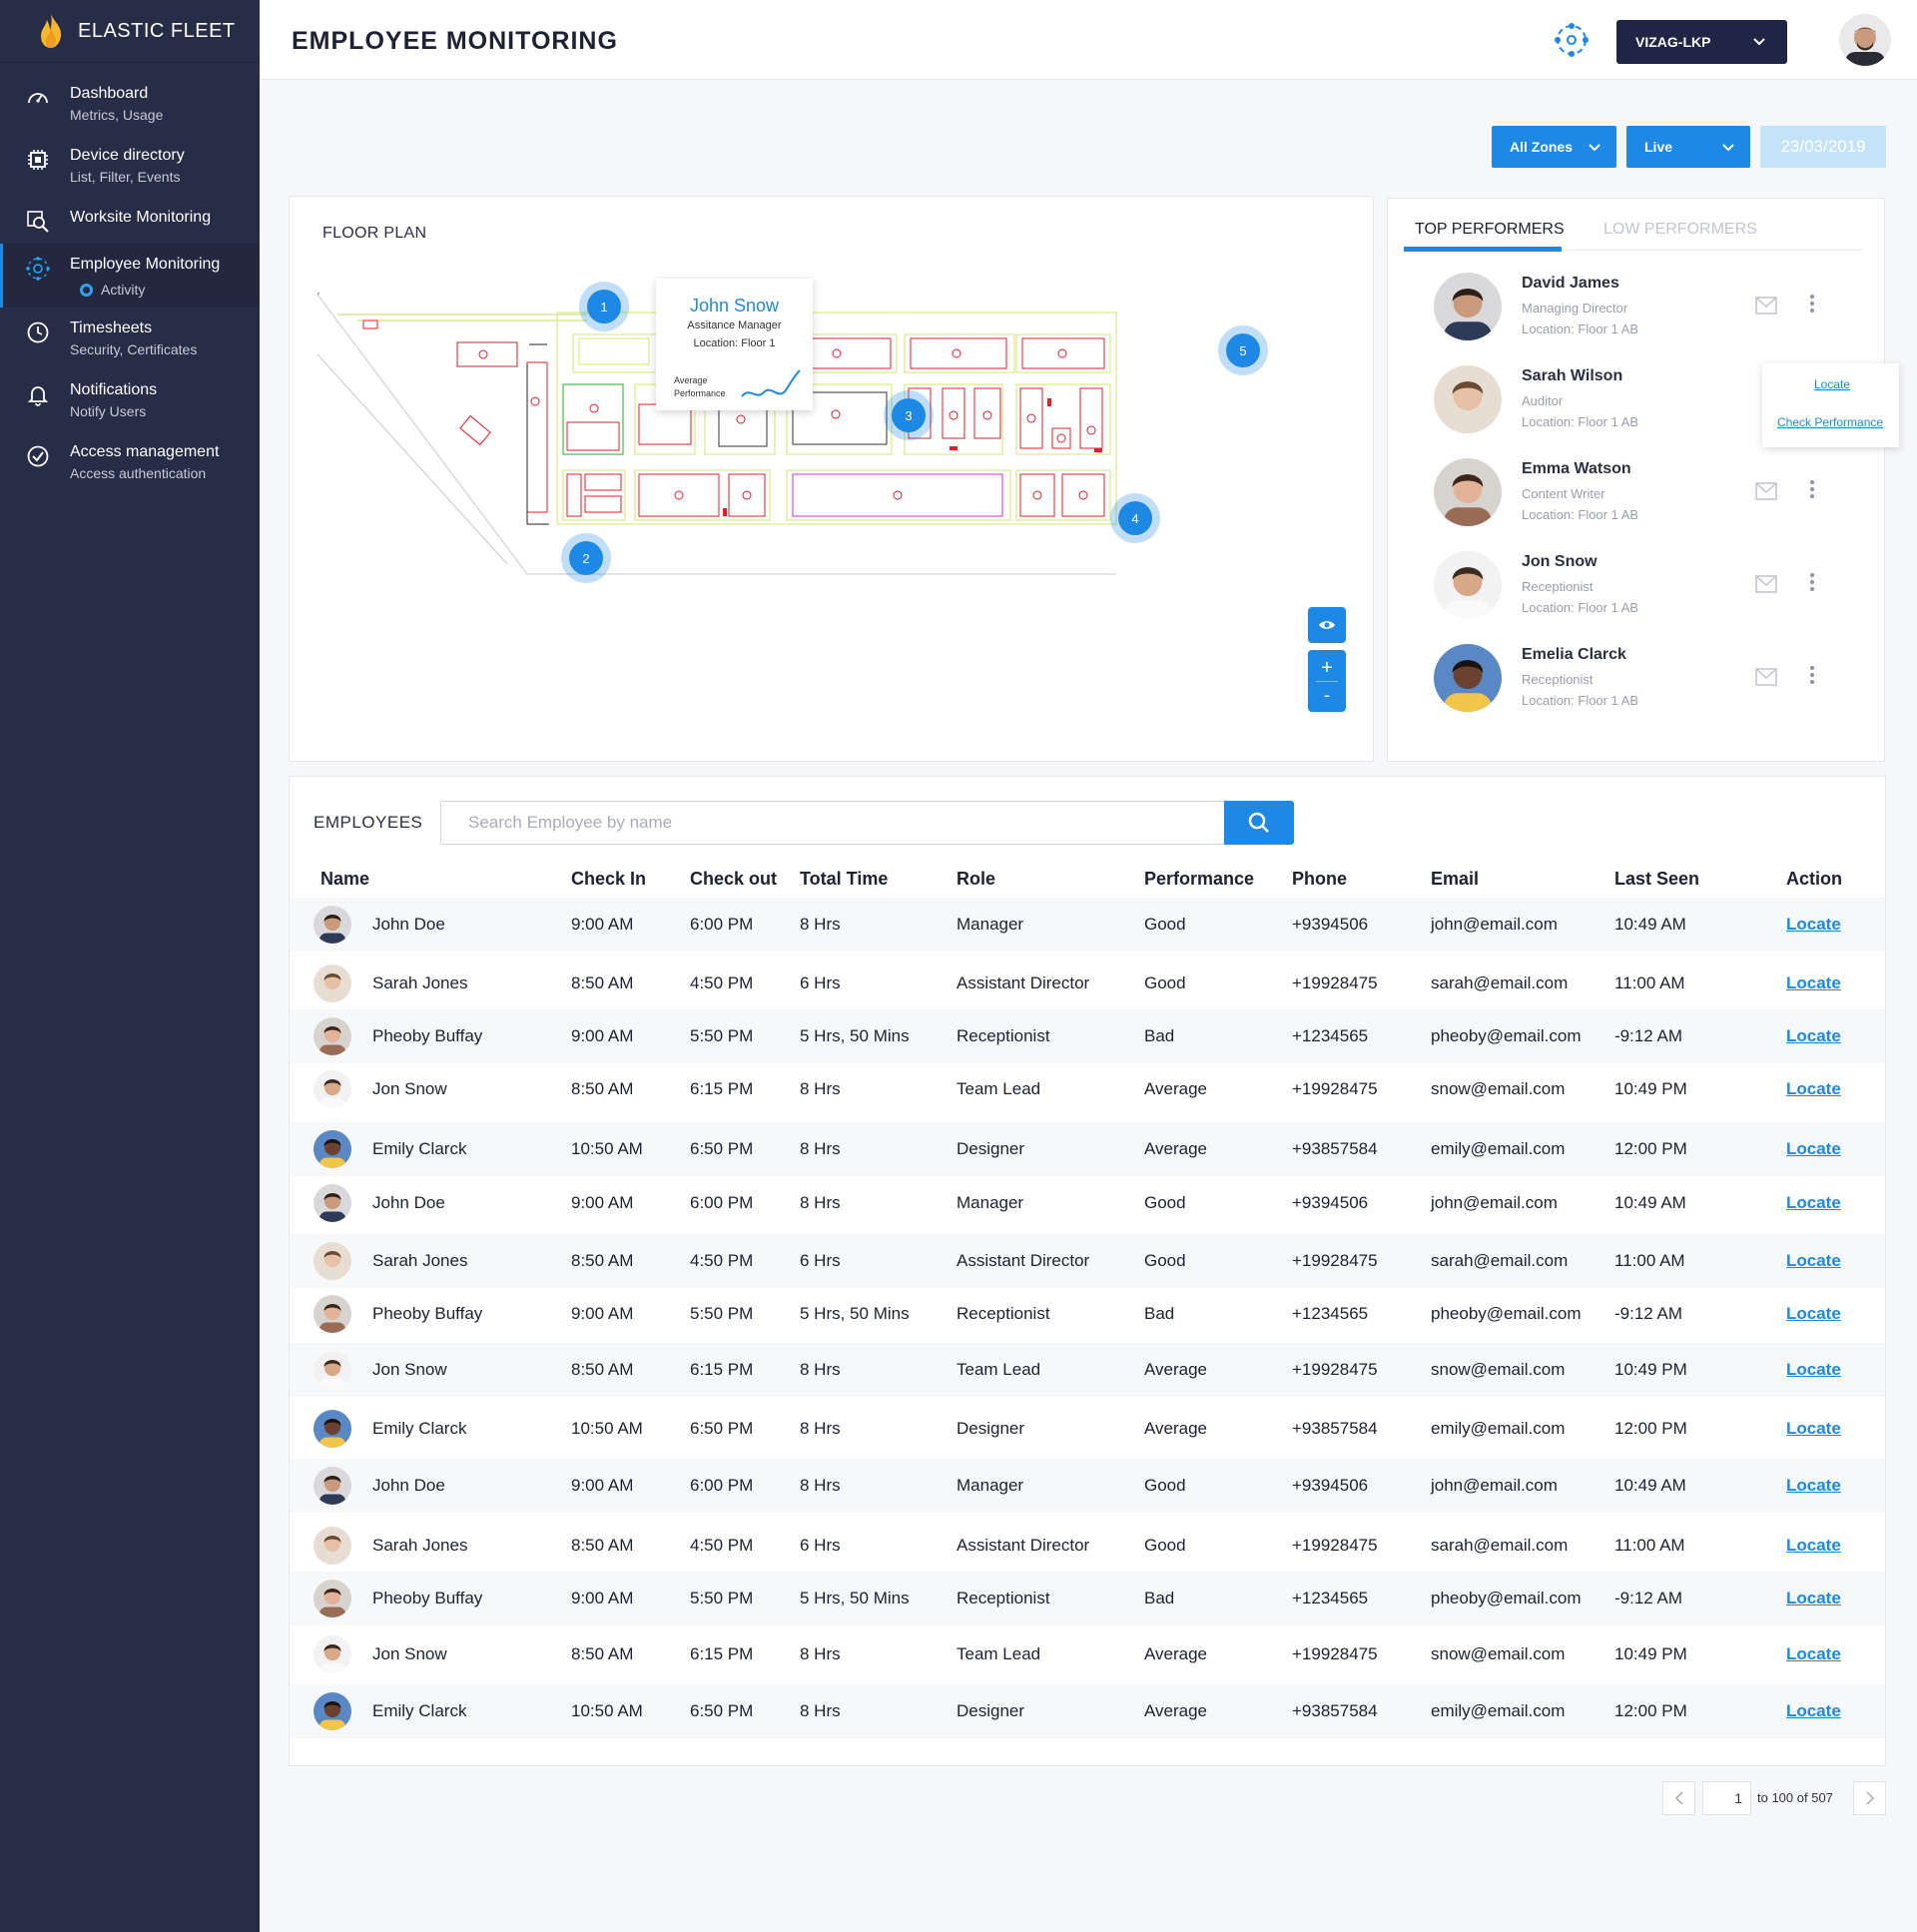  I want to click on search-button, so click(1259, 823).